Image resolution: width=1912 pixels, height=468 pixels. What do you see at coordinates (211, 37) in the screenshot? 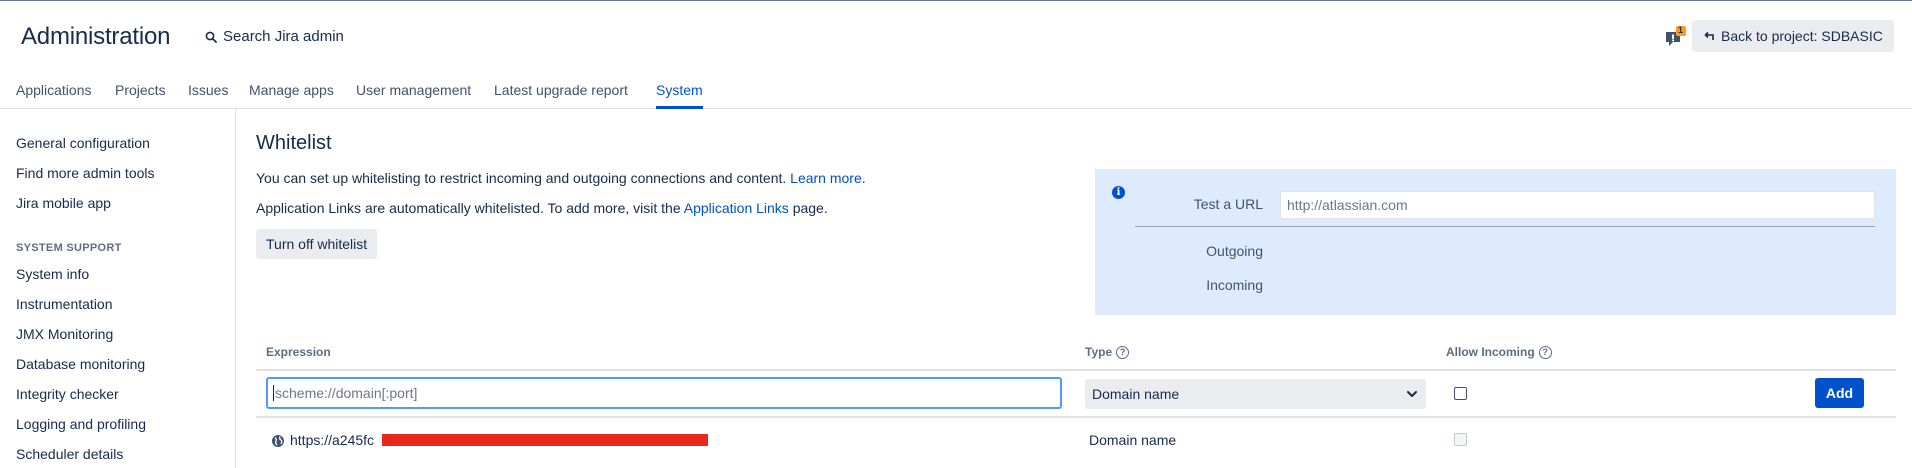
I see `search-icon` at bounding box center [211, 37].